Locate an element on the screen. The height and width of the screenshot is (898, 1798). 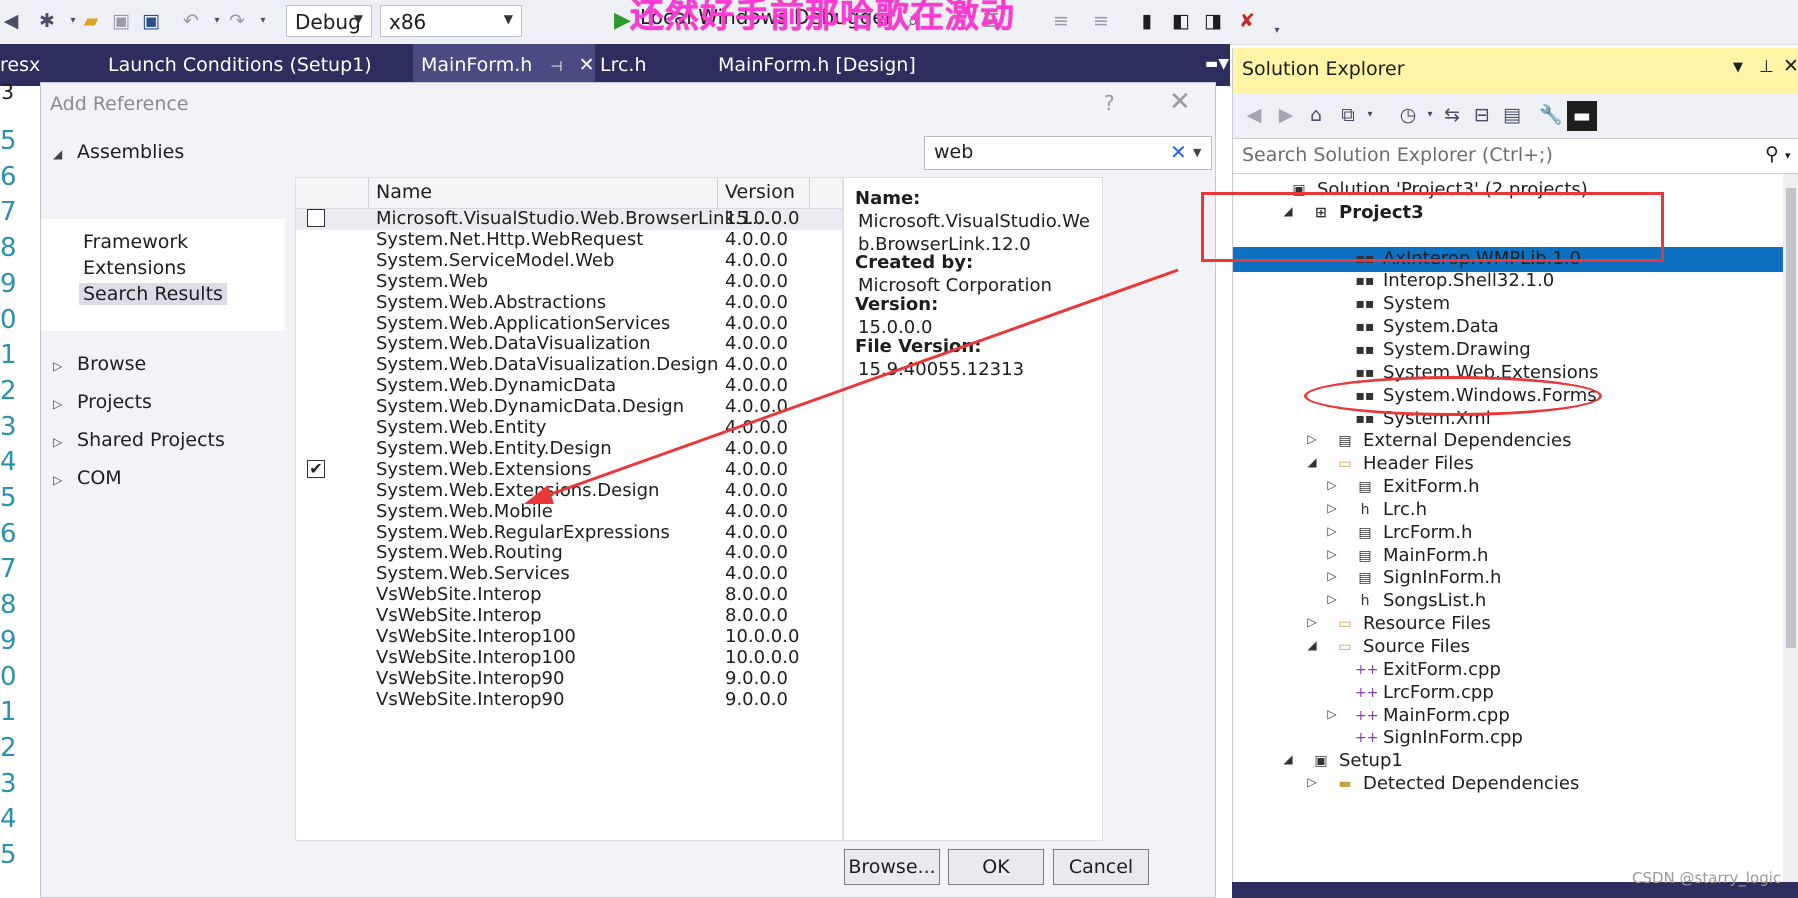
tree-item: ◢ ▣ Setup1 is located at coordinates (1342, 761).